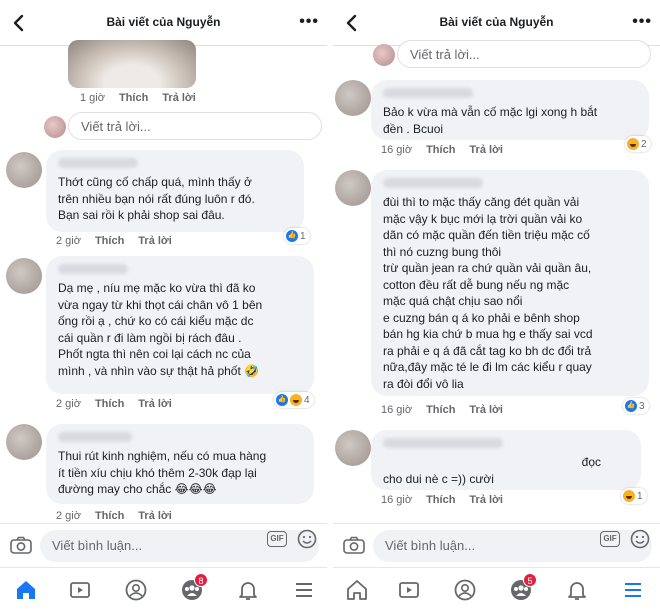 The width and height of the screenshot is (660, 613). I want to click on reaction-count: 👍 1, so click(297, 236).